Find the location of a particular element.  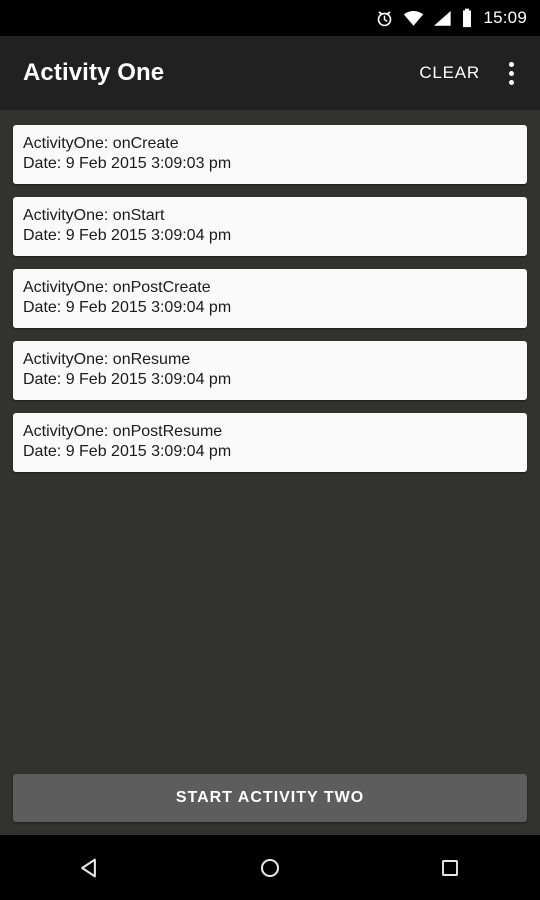

home-icon is located at coordinates (270, 867).